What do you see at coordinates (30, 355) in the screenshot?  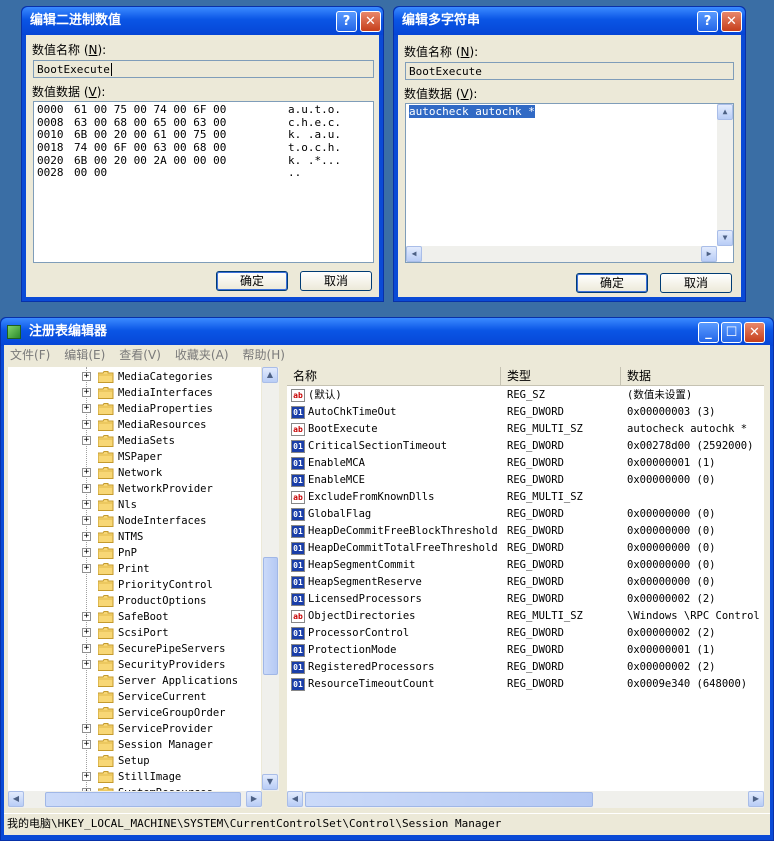 I see `menu-item: 文件(F)` at bounding box center [30, 355].